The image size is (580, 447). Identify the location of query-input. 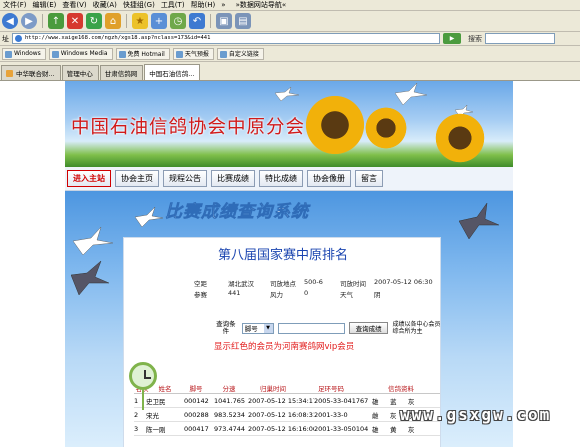
(311, 328).